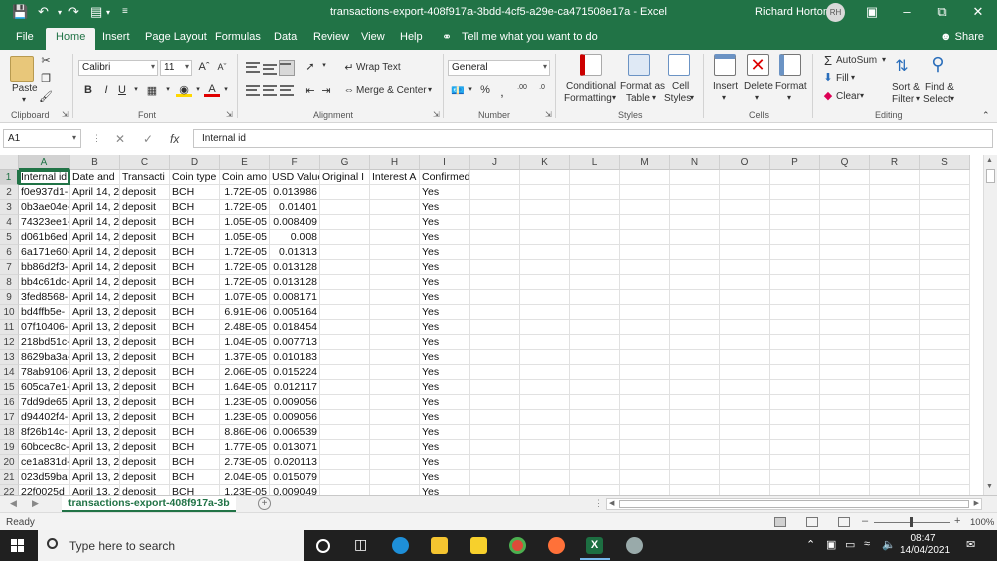  Describe the element at coordinates (794, 504) in the screenshot. I see `scroll-thumb` at that location.